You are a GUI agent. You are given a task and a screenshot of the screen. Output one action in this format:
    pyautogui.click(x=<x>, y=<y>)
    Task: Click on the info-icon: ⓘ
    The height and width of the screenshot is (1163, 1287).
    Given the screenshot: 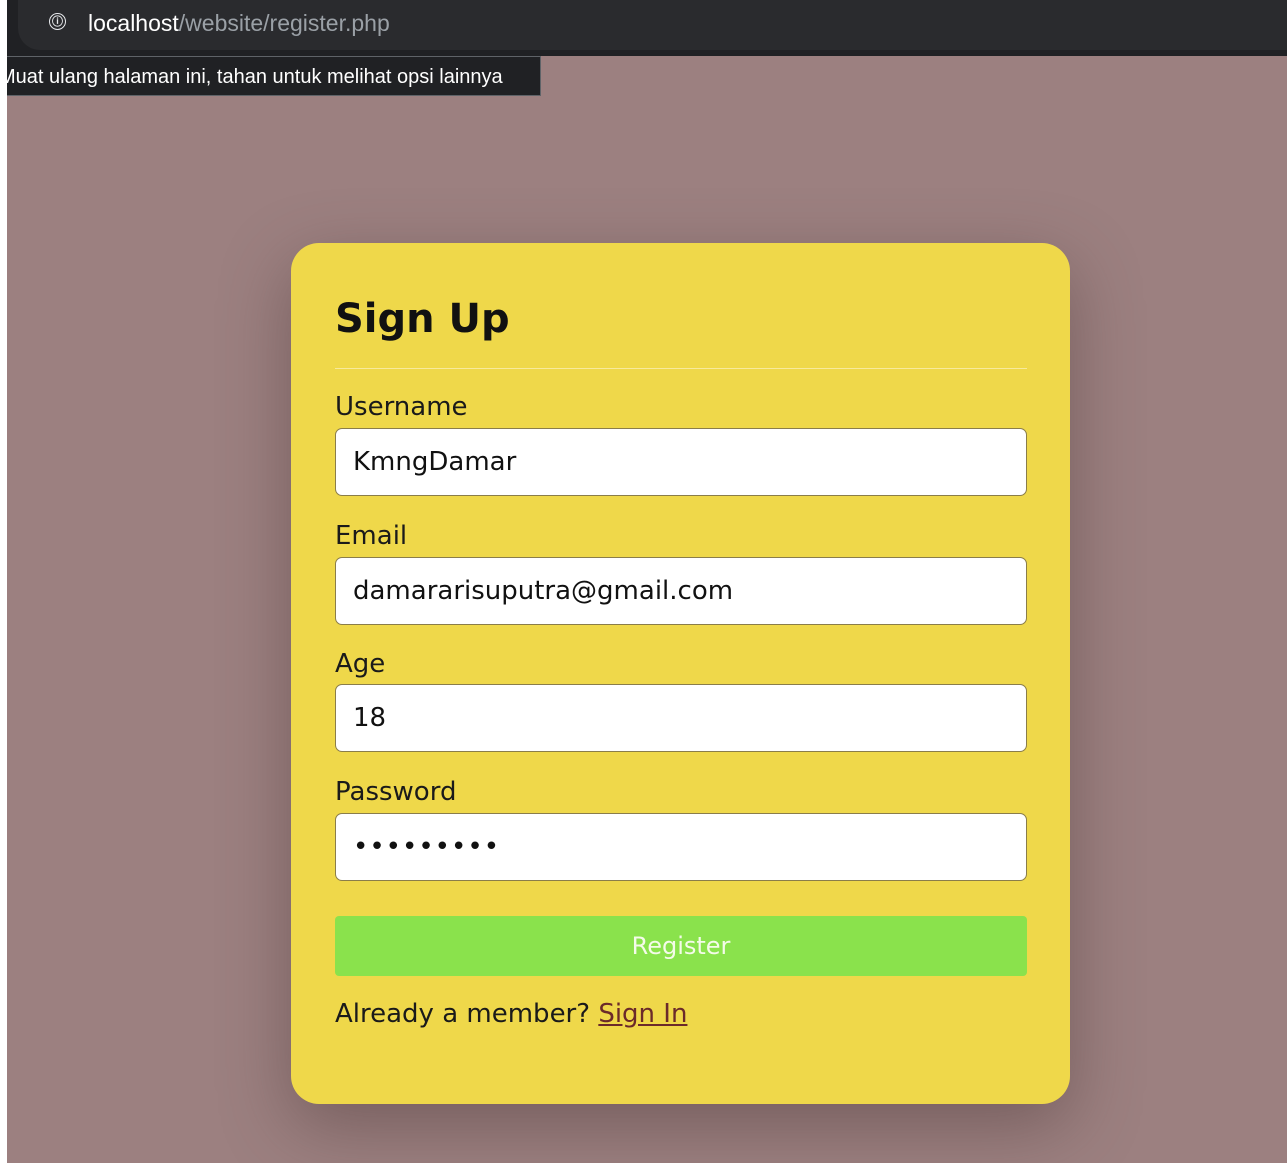 What is the action you would take?
    pyautogui.click(x=57, y=21)
    